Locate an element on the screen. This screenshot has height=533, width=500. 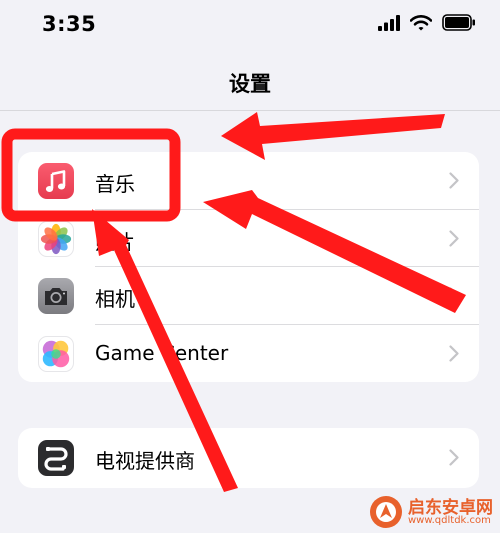
settings-row-label: 相机 is located at coordinates (115, 299).